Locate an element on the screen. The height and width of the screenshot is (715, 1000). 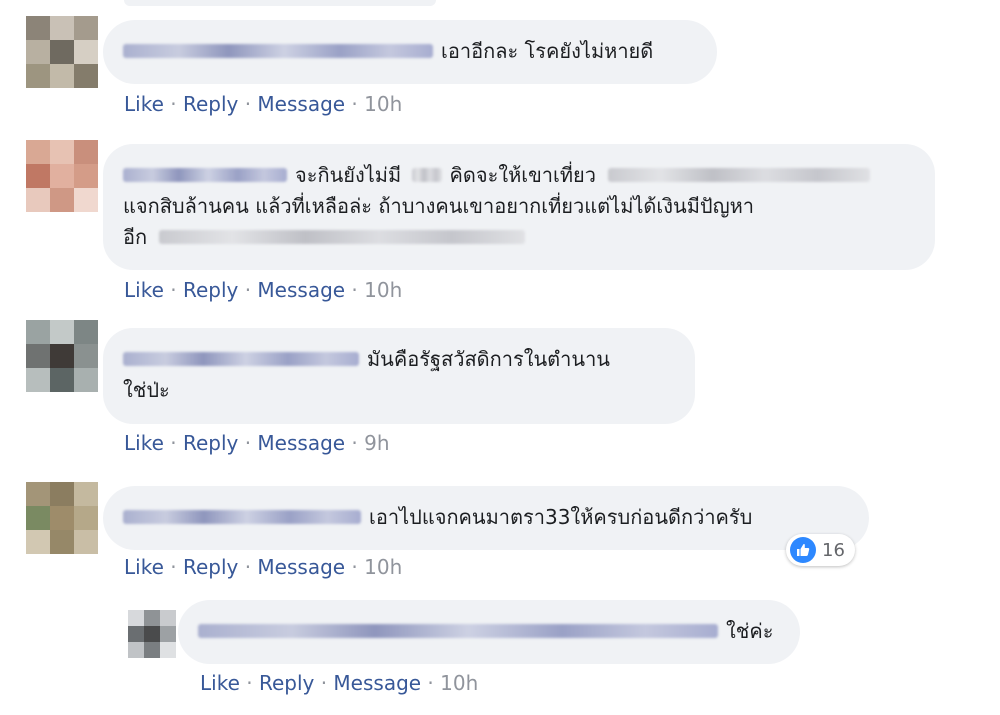
comment-bubble: ใช่ค่ะ is located at coordinates (489, 632).